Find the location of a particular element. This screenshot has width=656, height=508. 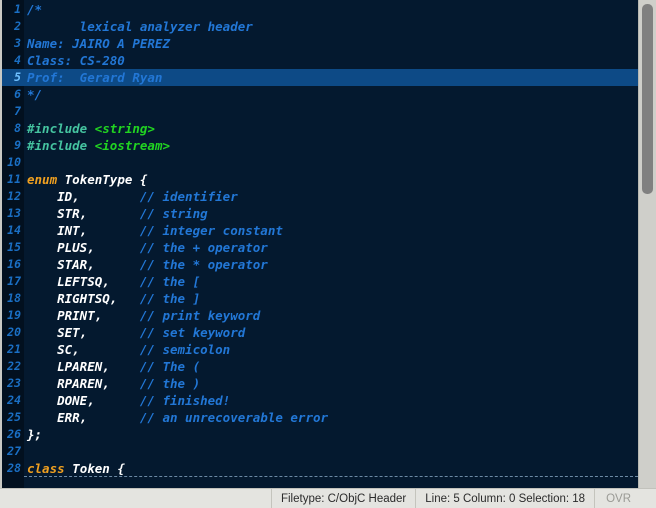

code-token-com: // the ) is located at coordinates (170, 383).